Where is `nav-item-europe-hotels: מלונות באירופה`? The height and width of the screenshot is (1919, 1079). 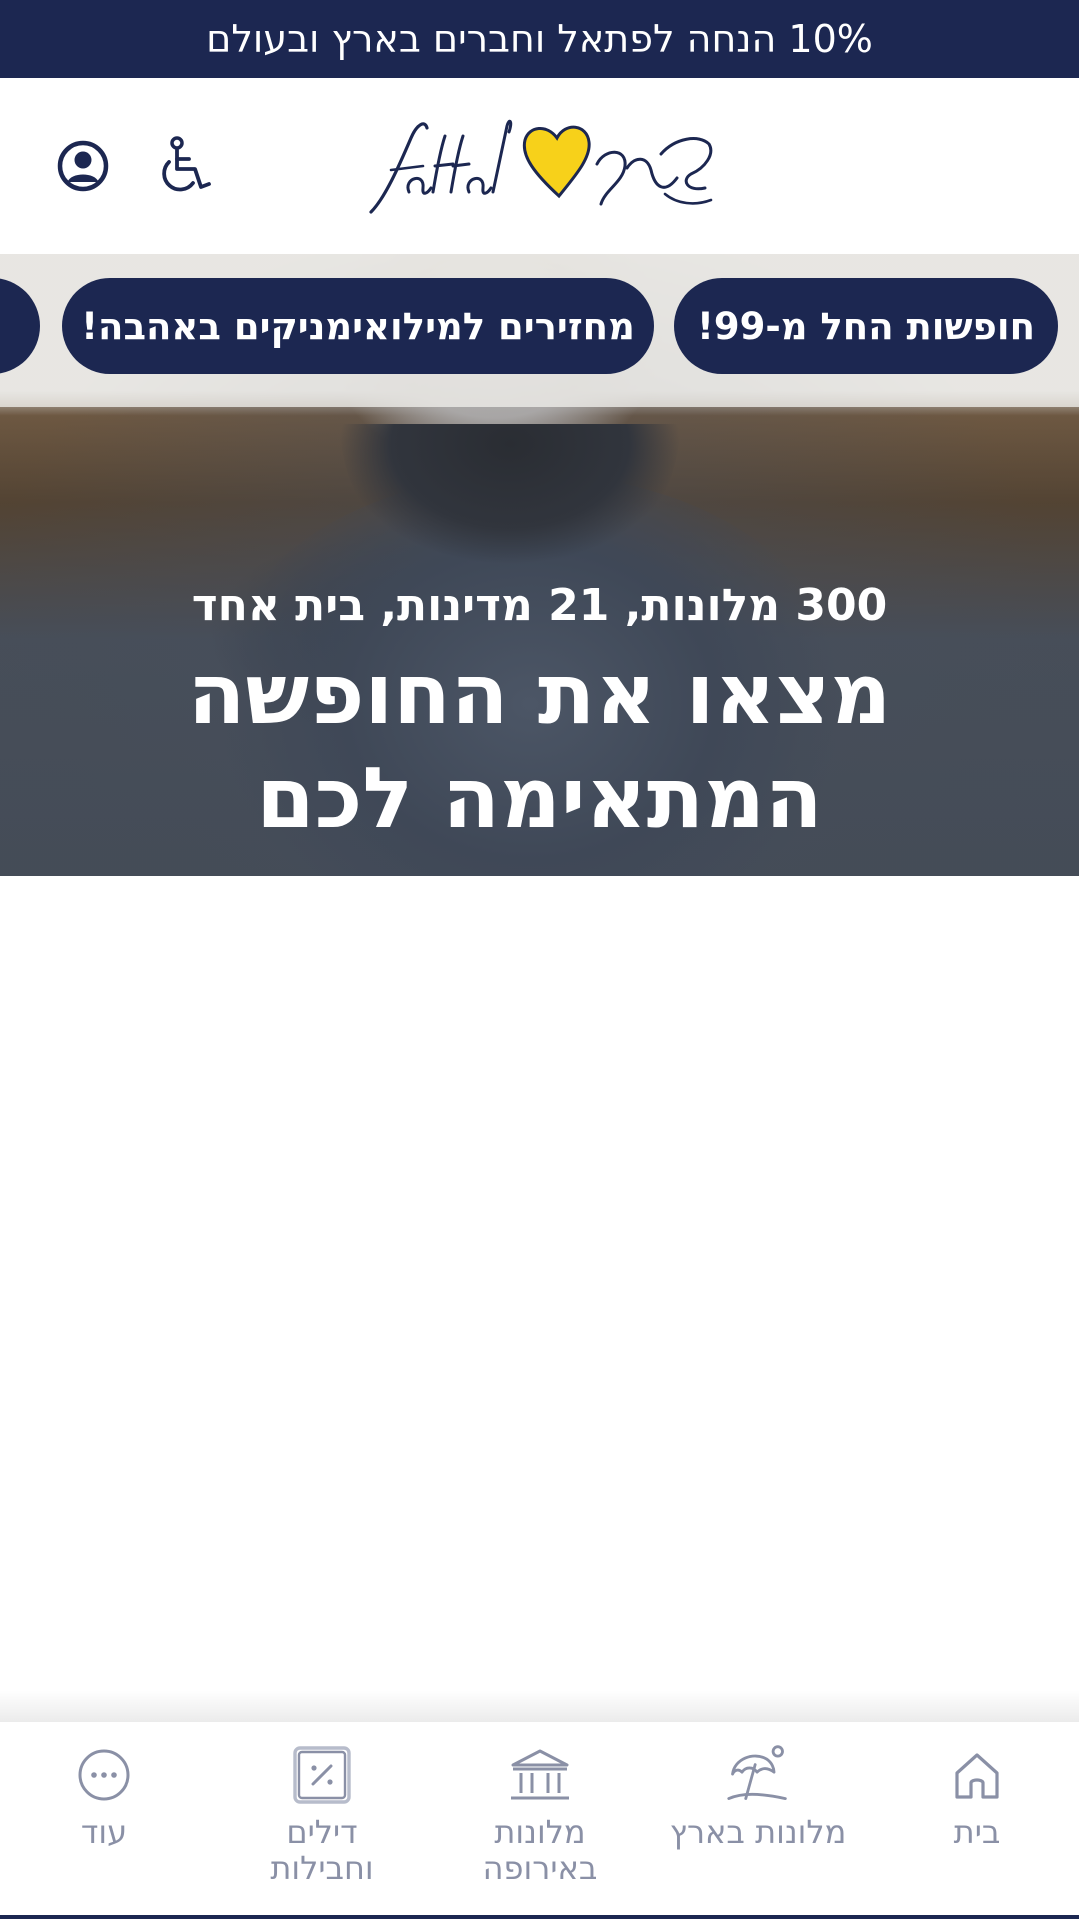
nav-item-europe-hotels: מלונות באירופה is located at coordinates (540, 1814).